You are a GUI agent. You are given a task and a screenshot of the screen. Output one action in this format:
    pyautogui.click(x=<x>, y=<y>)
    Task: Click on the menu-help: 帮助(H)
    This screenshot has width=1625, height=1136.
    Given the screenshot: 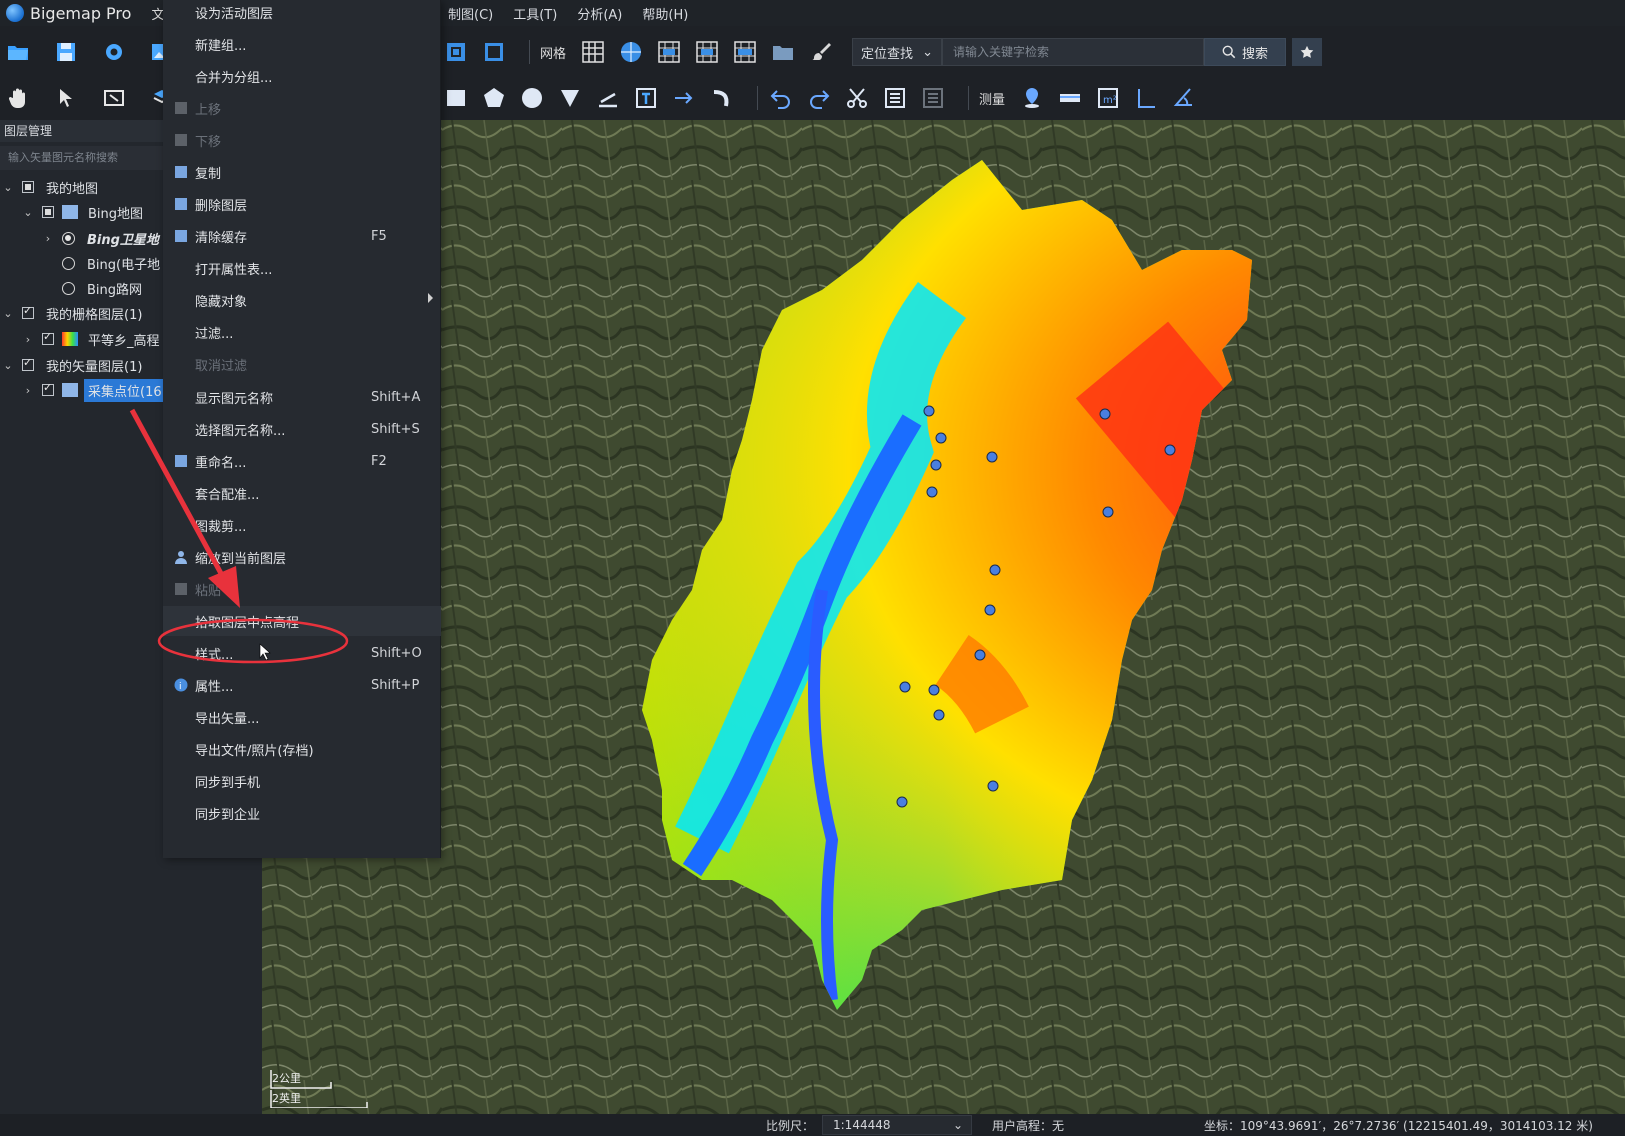 What is the action you would take?
    pyautogui.click(x=665, y=13)
    